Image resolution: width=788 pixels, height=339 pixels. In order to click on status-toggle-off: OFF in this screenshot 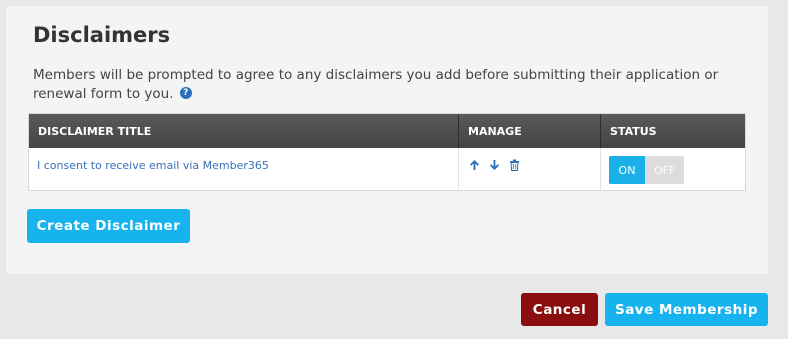, I will do `click(664, 170)`.